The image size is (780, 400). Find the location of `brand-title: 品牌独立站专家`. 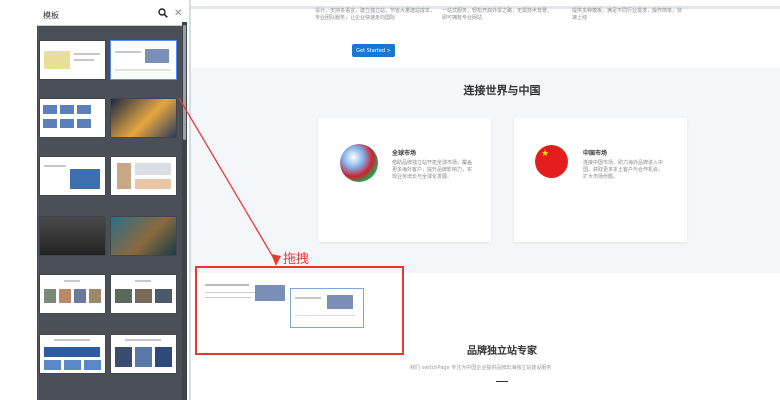

brand-title: 品牌独立站专家 is located at coordinates (502, 351).